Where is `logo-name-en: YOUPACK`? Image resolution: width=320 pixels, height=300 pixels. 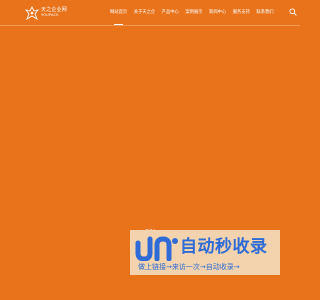
logo-name-en: YOUPACK is located at coordinates (50, 15).